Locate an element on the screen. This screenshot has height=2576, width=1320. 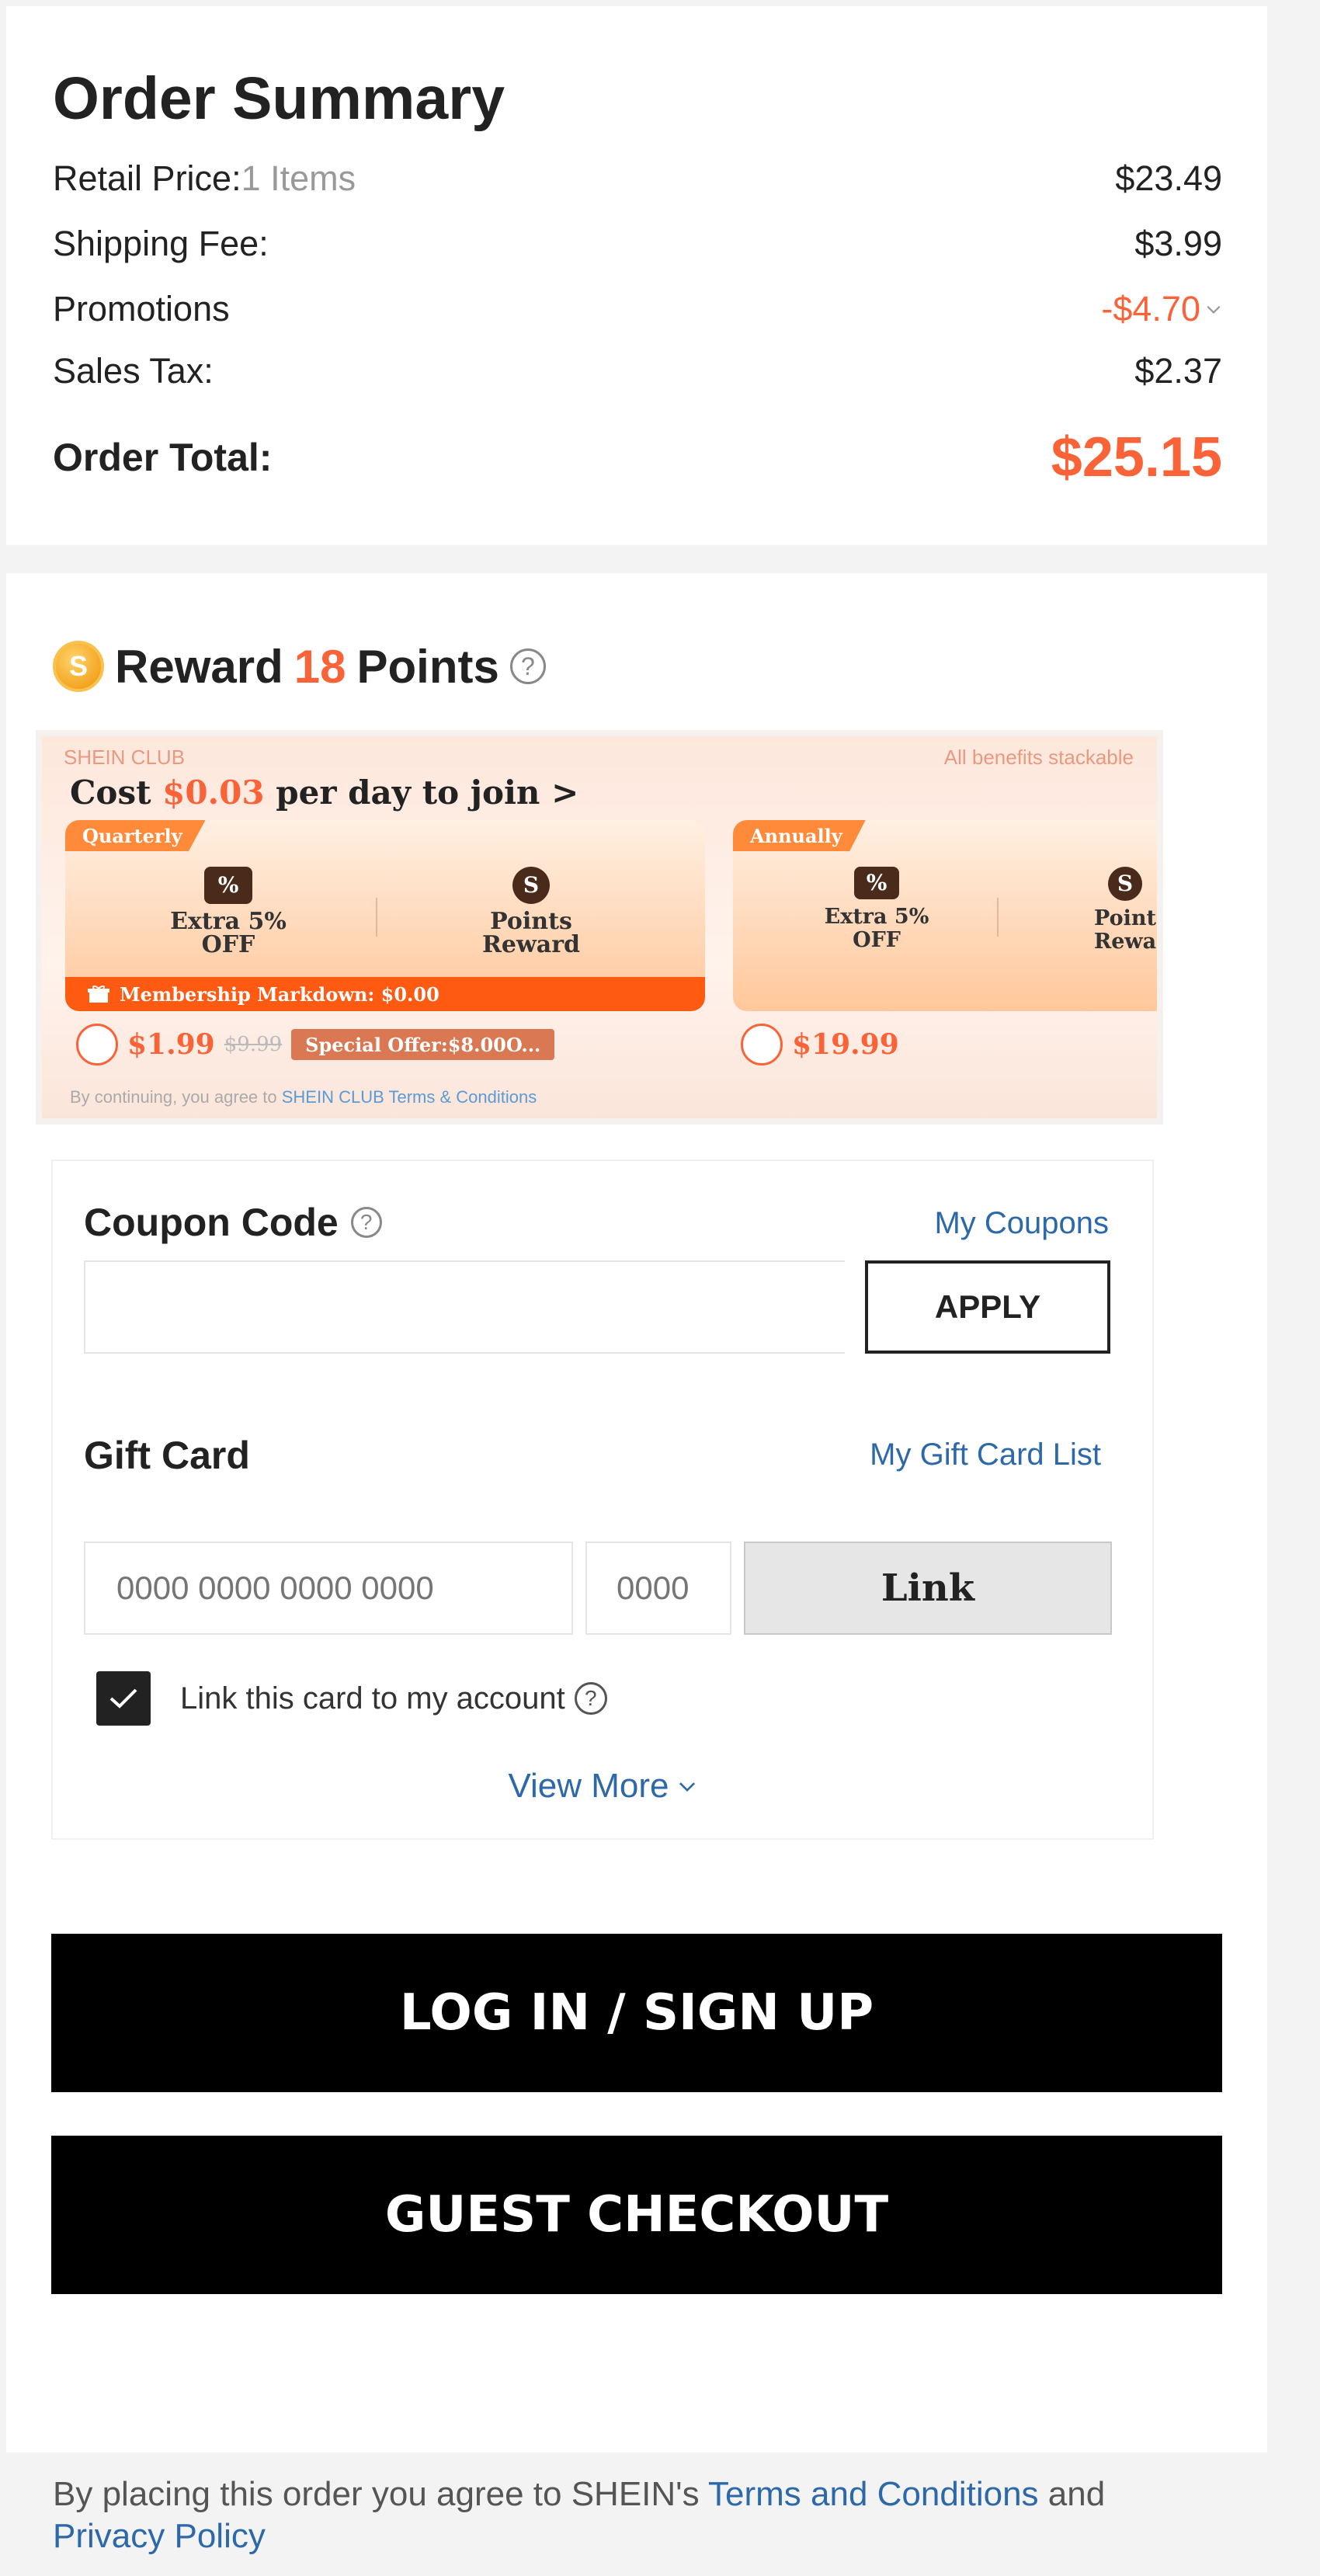
sales-tax-row: Sales Tax: $2.37 is located at coordinates (637, 371).